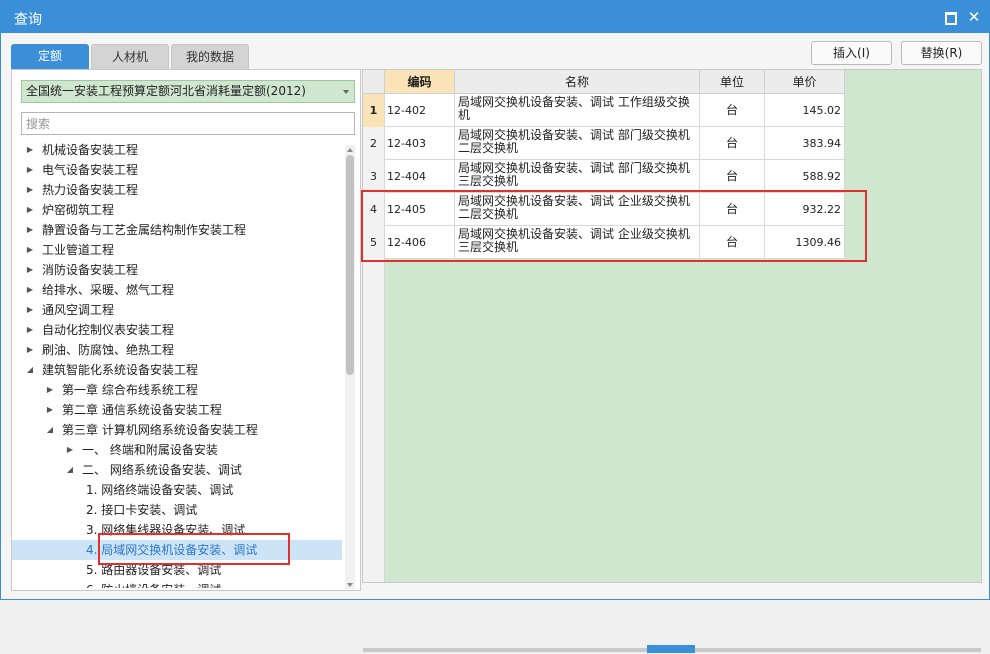 This screenshot has height=654, width=990. I want to click on table-row: 1 12-402 局域网交换机设备安装、调试 工作组级交换机台 145.02, so click(604, 110).